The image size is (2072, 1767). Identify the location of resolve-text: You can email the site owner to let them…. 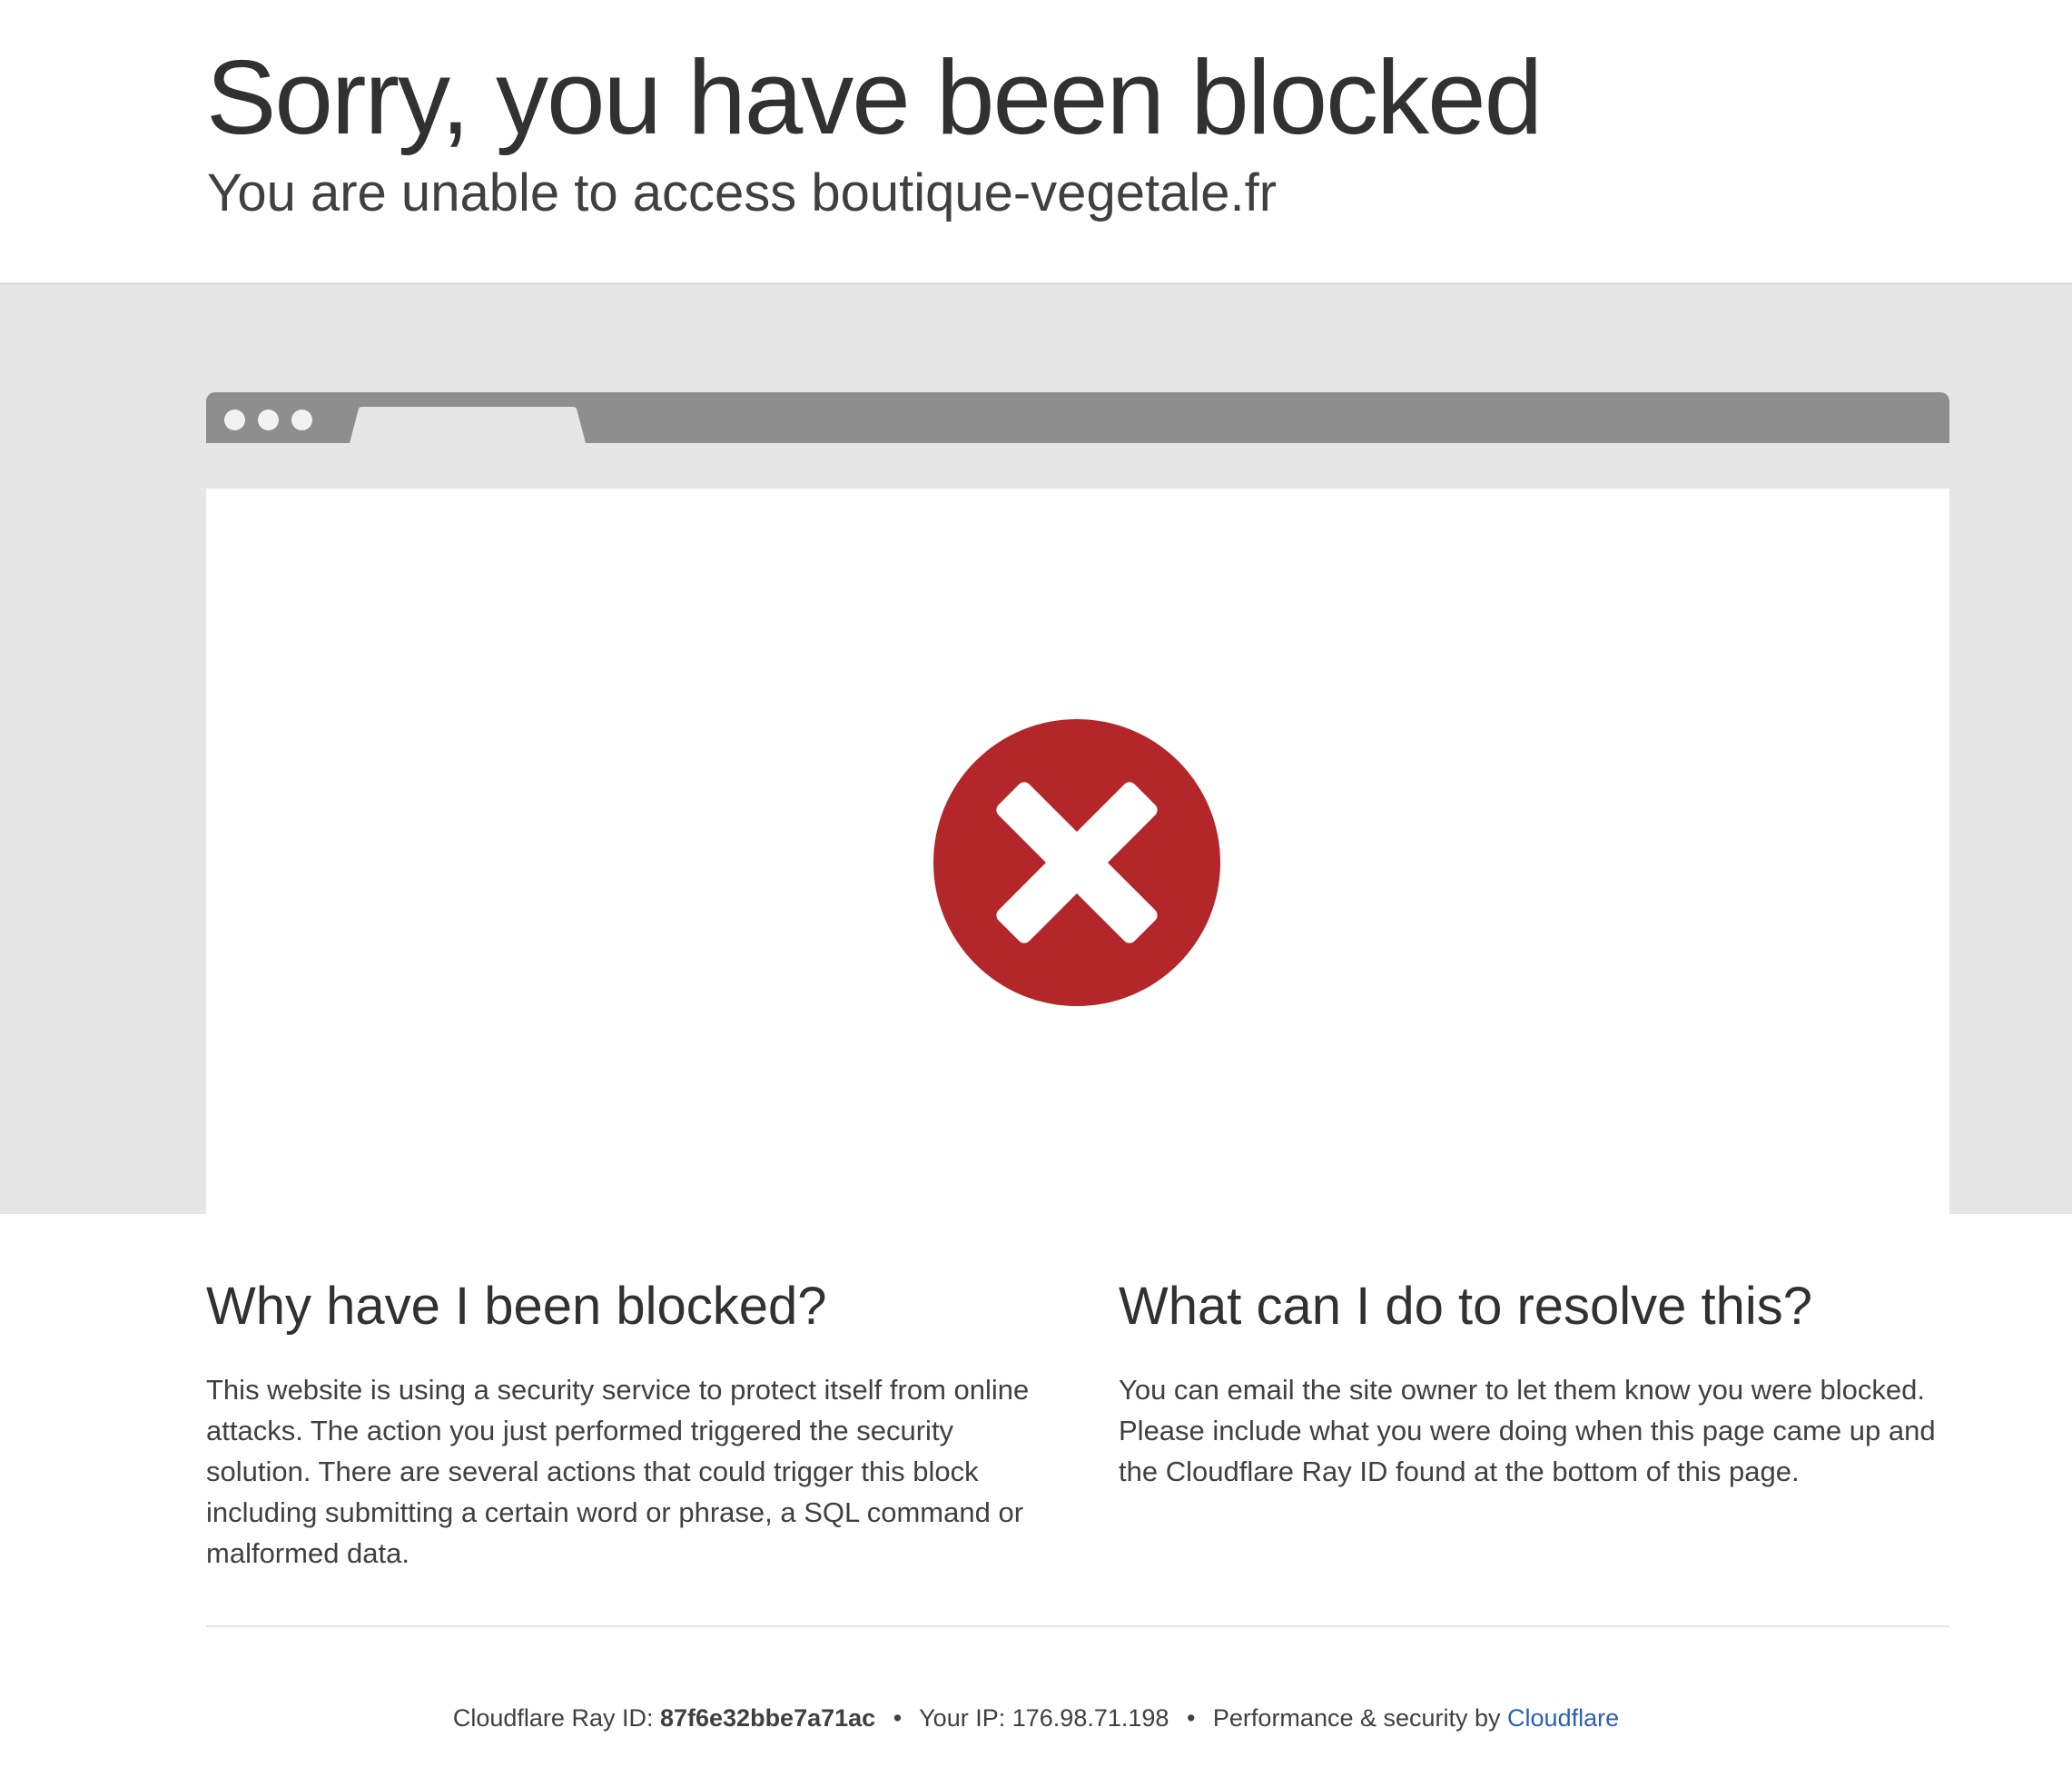
(1527, 1430).